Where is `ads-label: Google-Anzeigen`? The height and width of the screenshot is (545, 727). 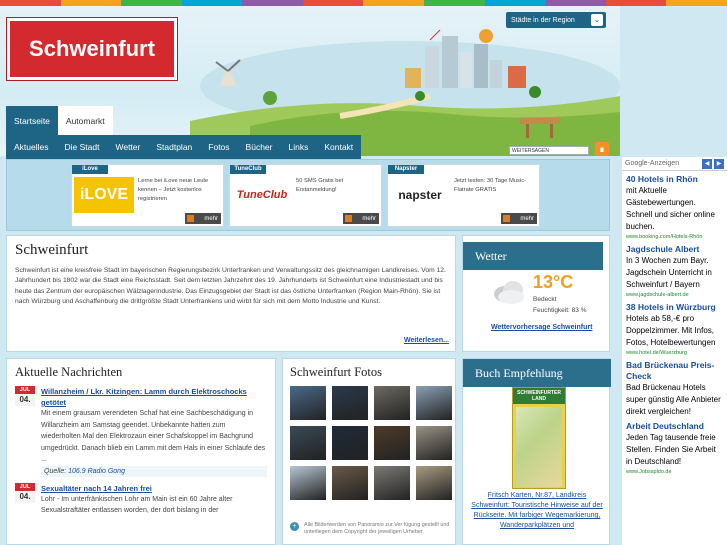 ads-label: Google-Anzeigen is located at coordinates (652, 163).